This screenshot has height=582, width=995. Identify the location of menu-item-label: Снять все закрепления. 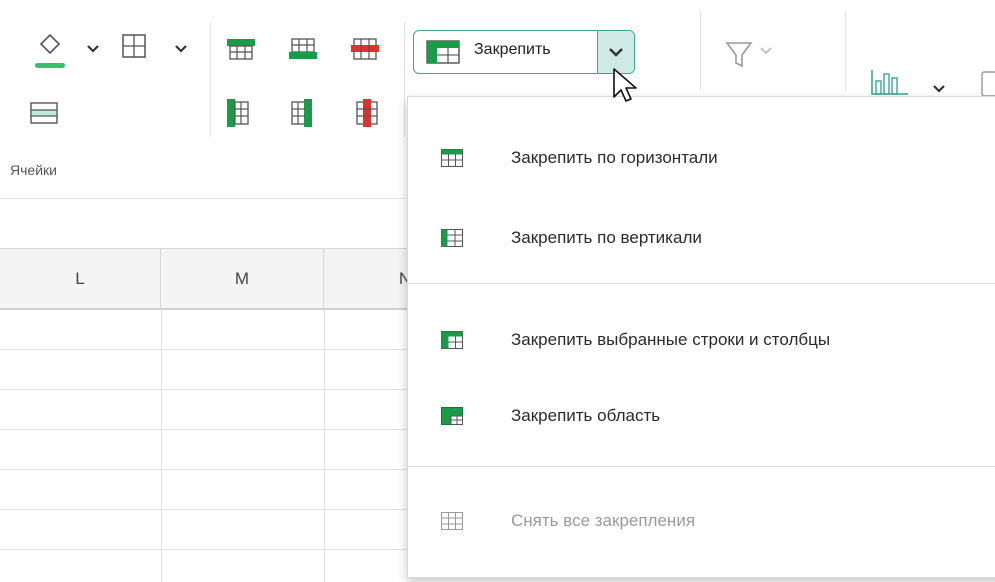
(603, 520).